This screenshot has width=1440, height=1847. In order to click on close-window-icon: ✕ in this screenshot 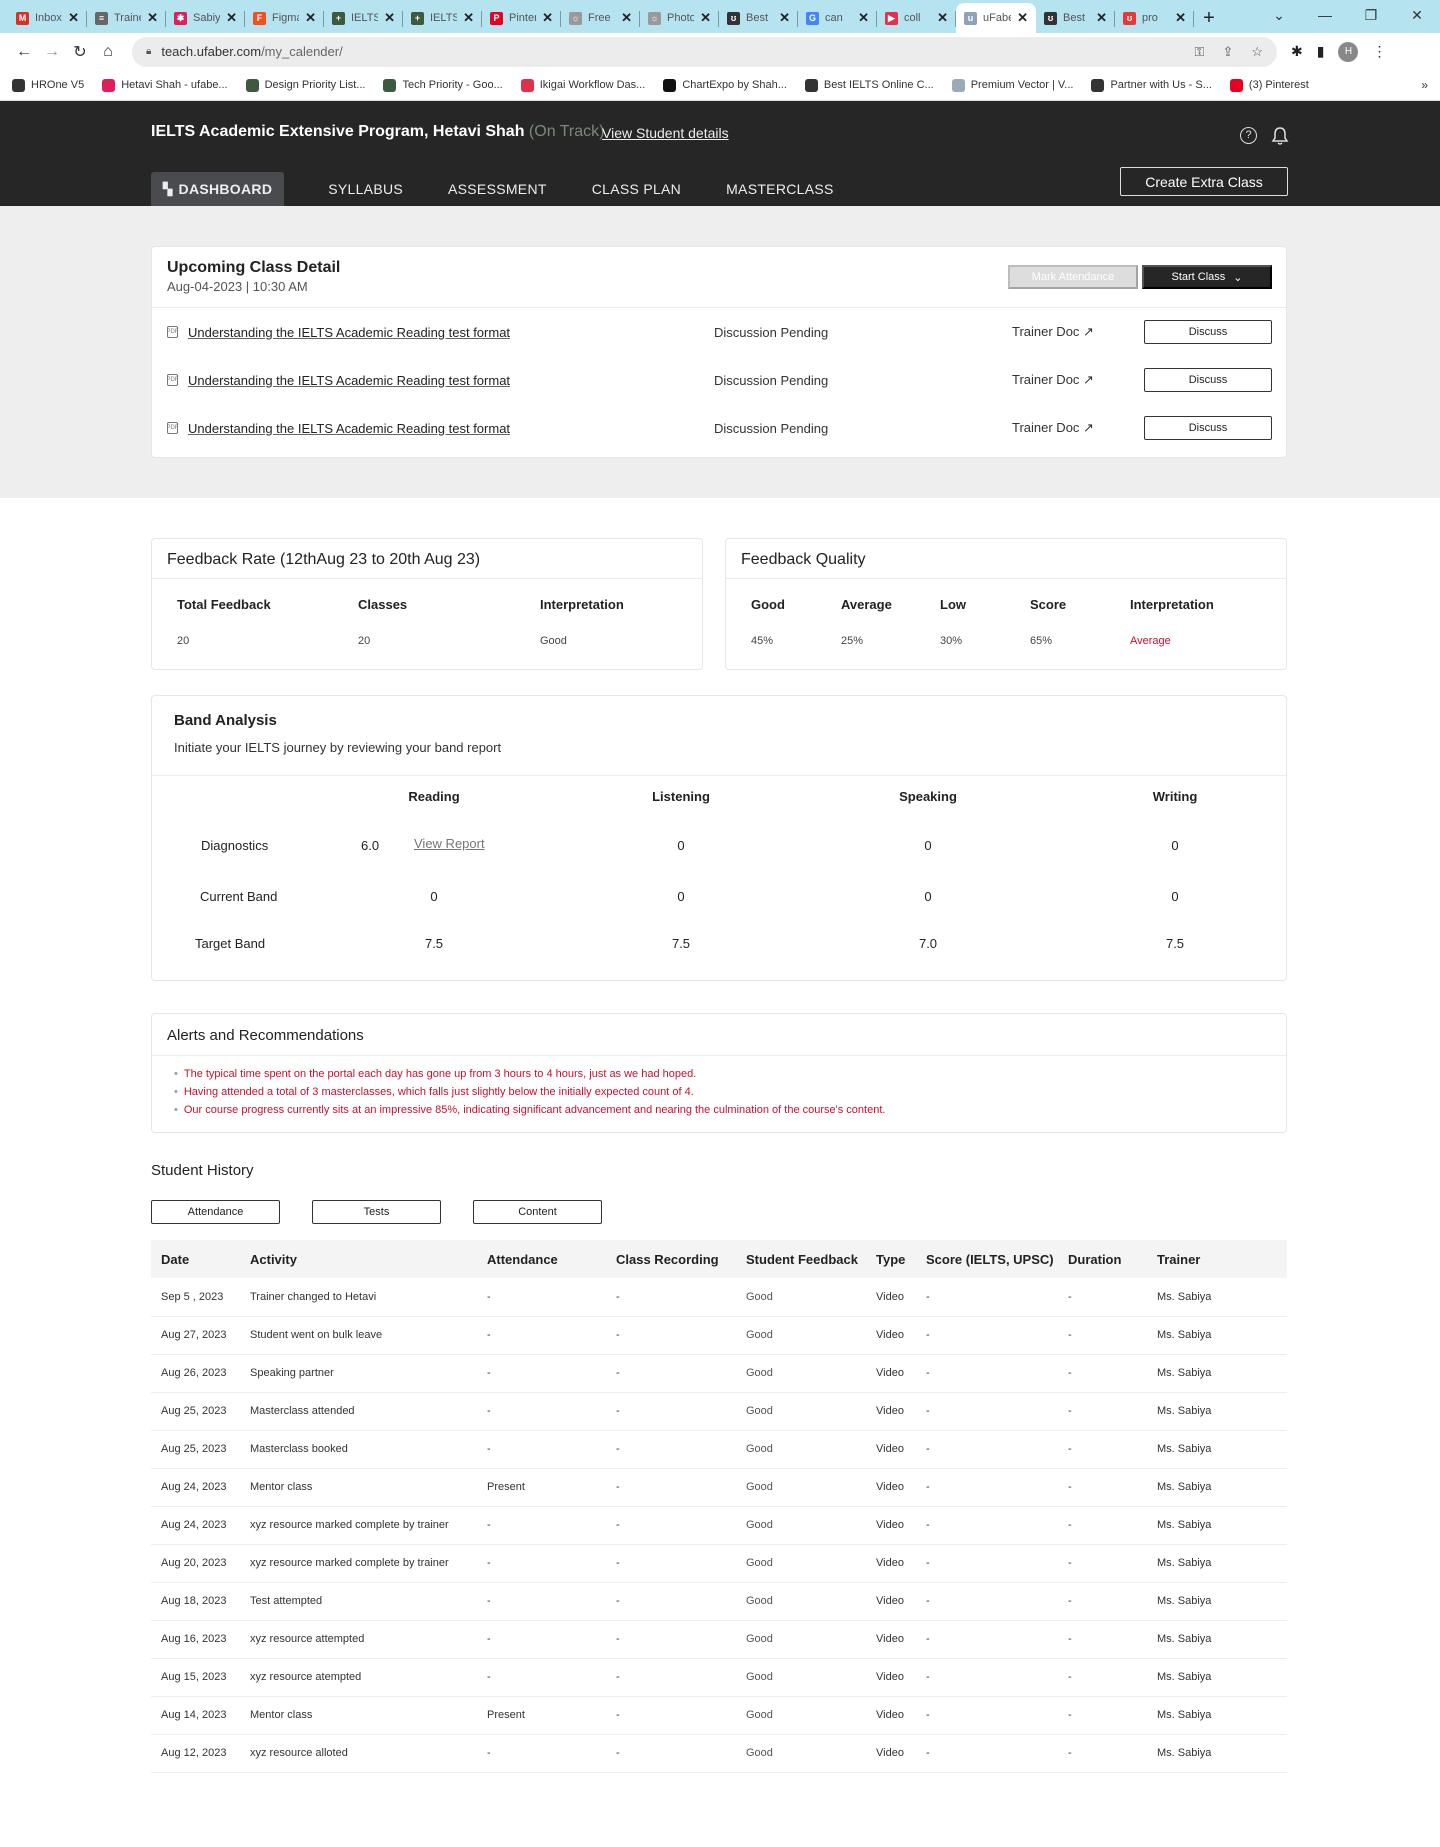, I will do `click(1417, 15)`.